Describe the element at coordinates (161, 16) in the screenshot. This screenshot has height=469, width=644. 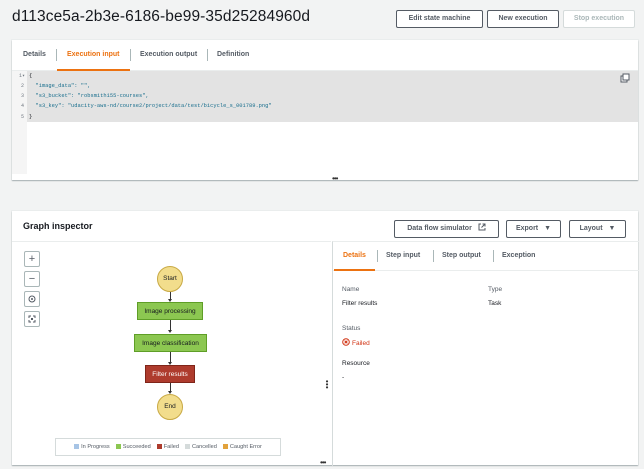
I see `execution-title: d113ce5a-2b3e-6186-be99-35d25284960d` at that location.